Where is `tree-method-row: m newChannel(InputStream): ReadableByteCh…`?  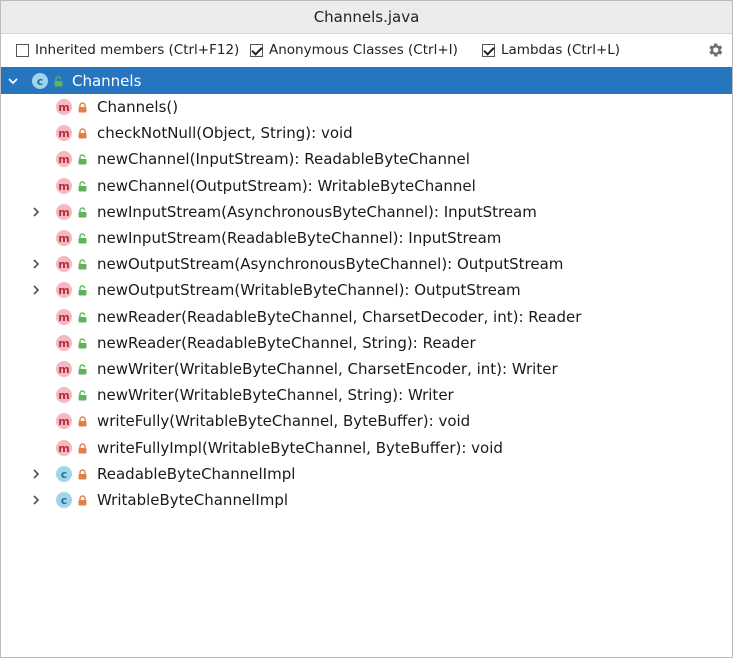 tree-method-row: m newChannel(InputStream): ReadableByteCh… is located at coordinates (366, 159).